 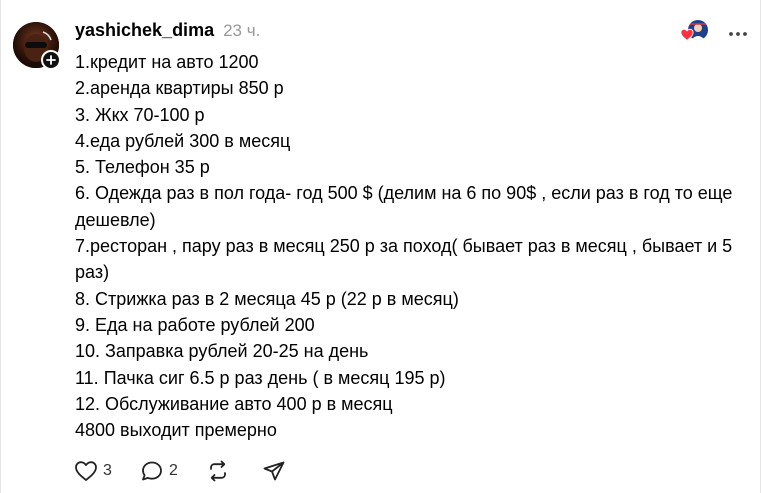 What do you see at coordinates (738, 31) in the screenshot?
I see `more-button` at bounding box center [738, 31].